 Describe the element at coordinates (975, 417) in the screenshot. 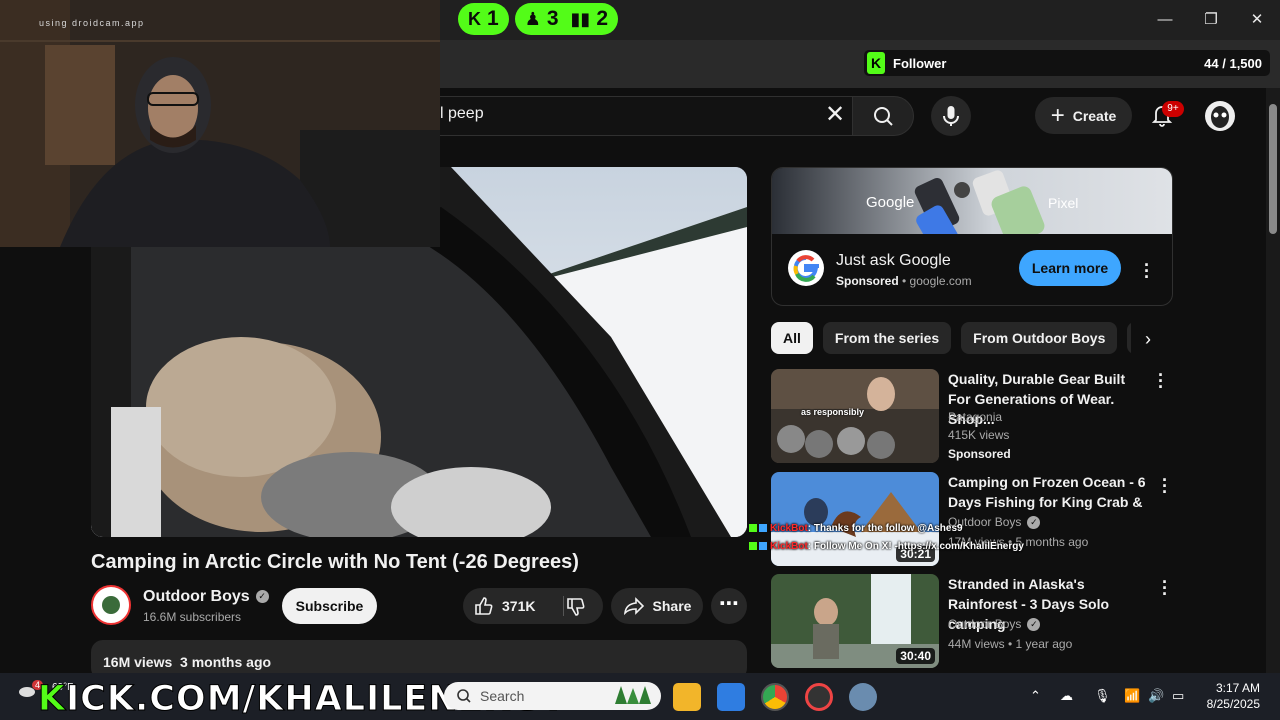

I see `recommendation-channel: Patagonia` at that location.